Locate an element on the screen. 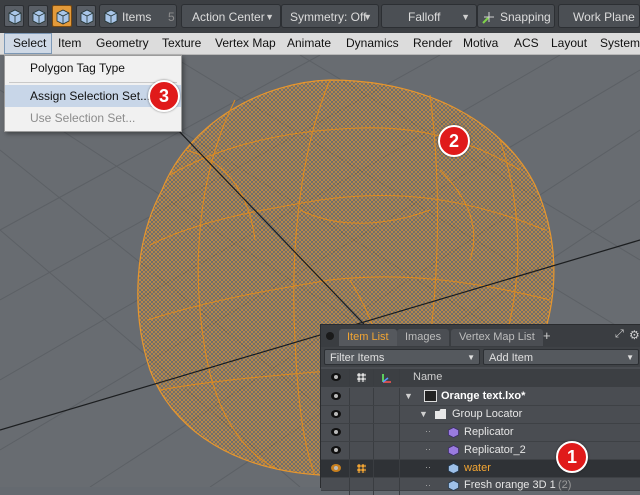 Image resolution: width=640 pixels, height=495 pixels. items-mode-button: Items 5 is located at coordinates (138, 16).